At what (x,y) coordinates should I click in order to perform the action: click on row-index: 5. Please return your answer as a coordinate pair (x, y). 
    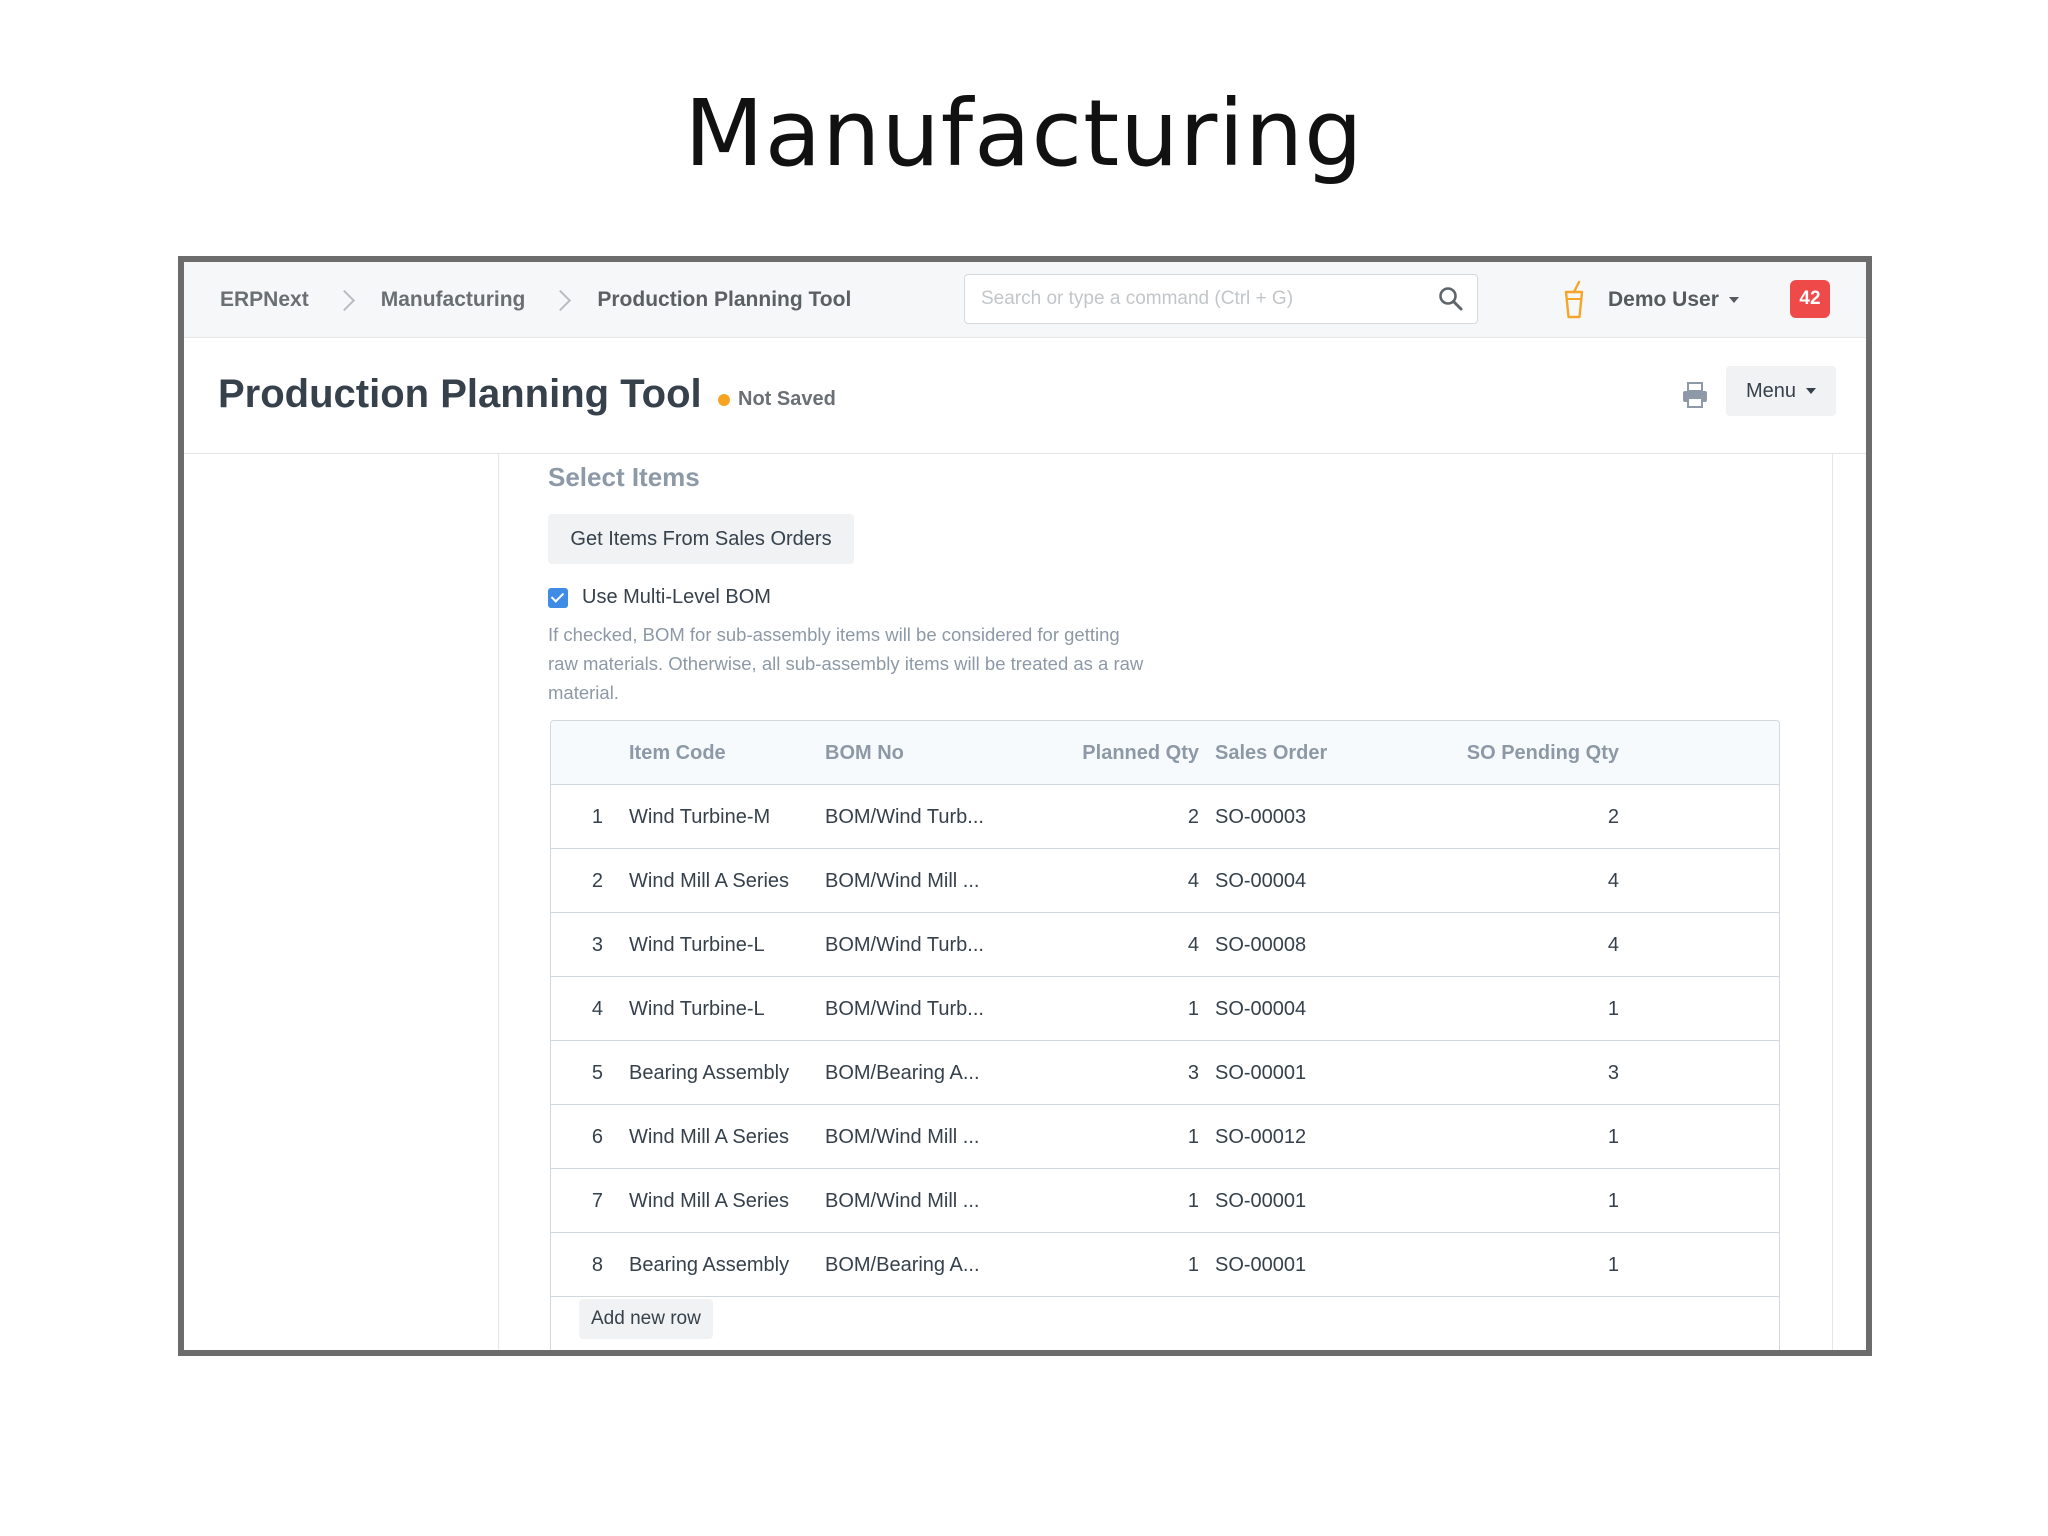
    Looking at the image, I should click on (597, 1073).